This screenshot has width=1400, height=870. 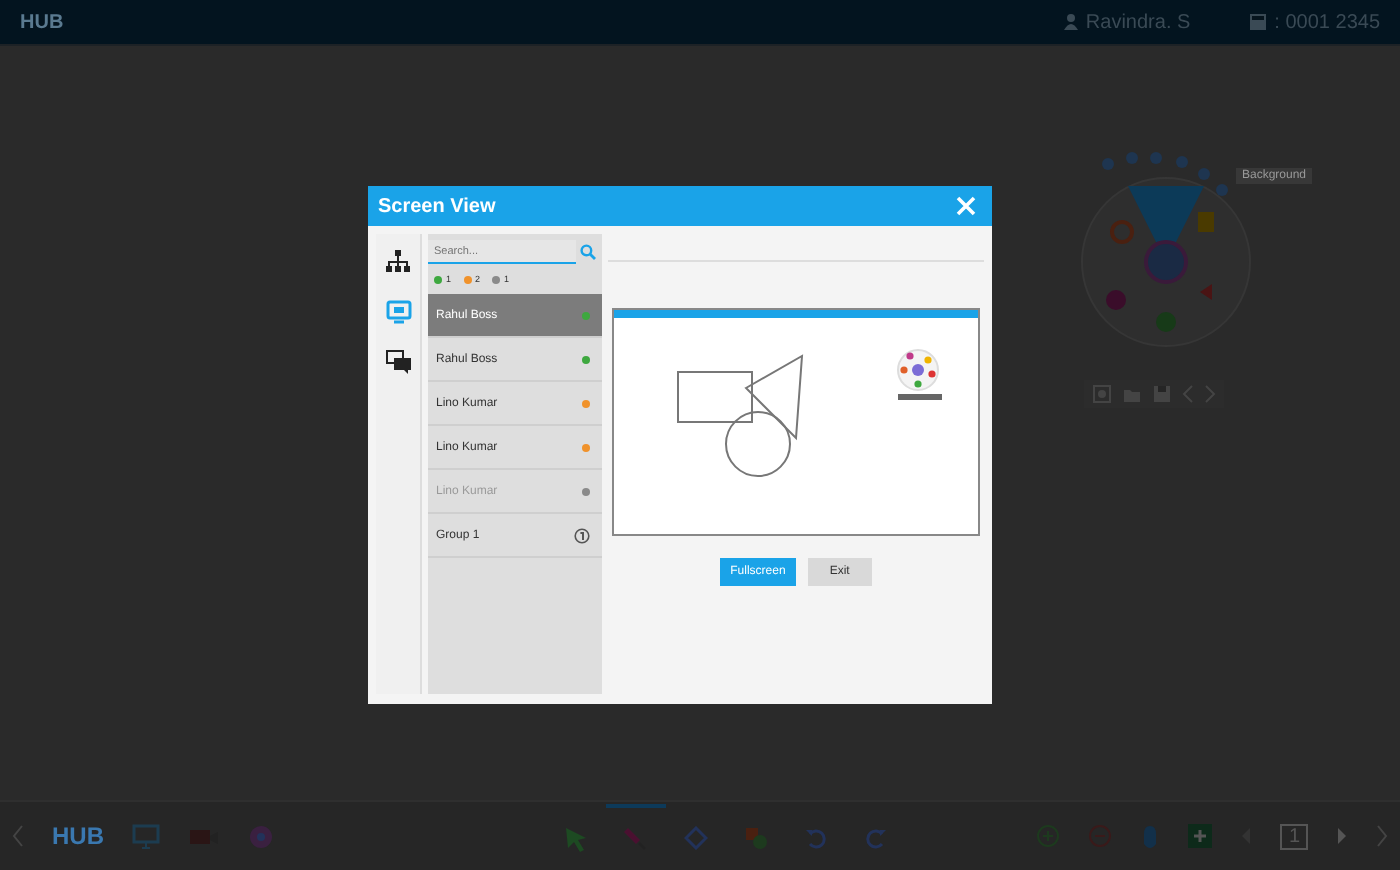 I want to click on next-page-icon, so click(x=1342, y=836).